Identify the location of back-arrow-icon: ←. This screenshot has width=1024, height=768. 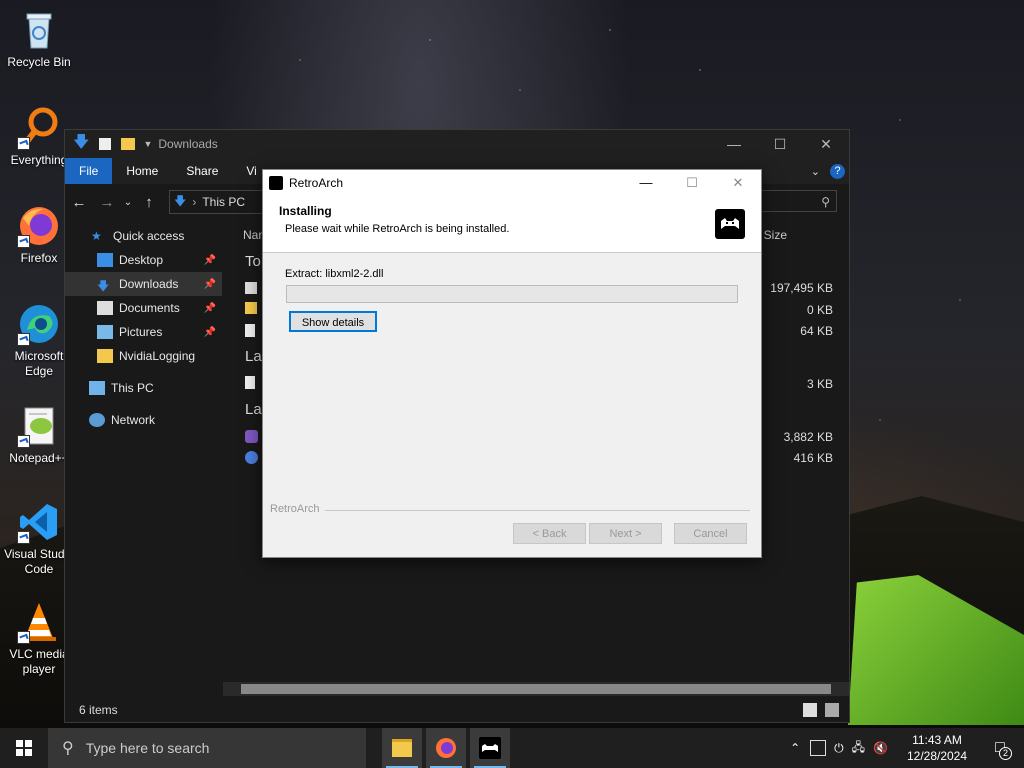
(79, 202).